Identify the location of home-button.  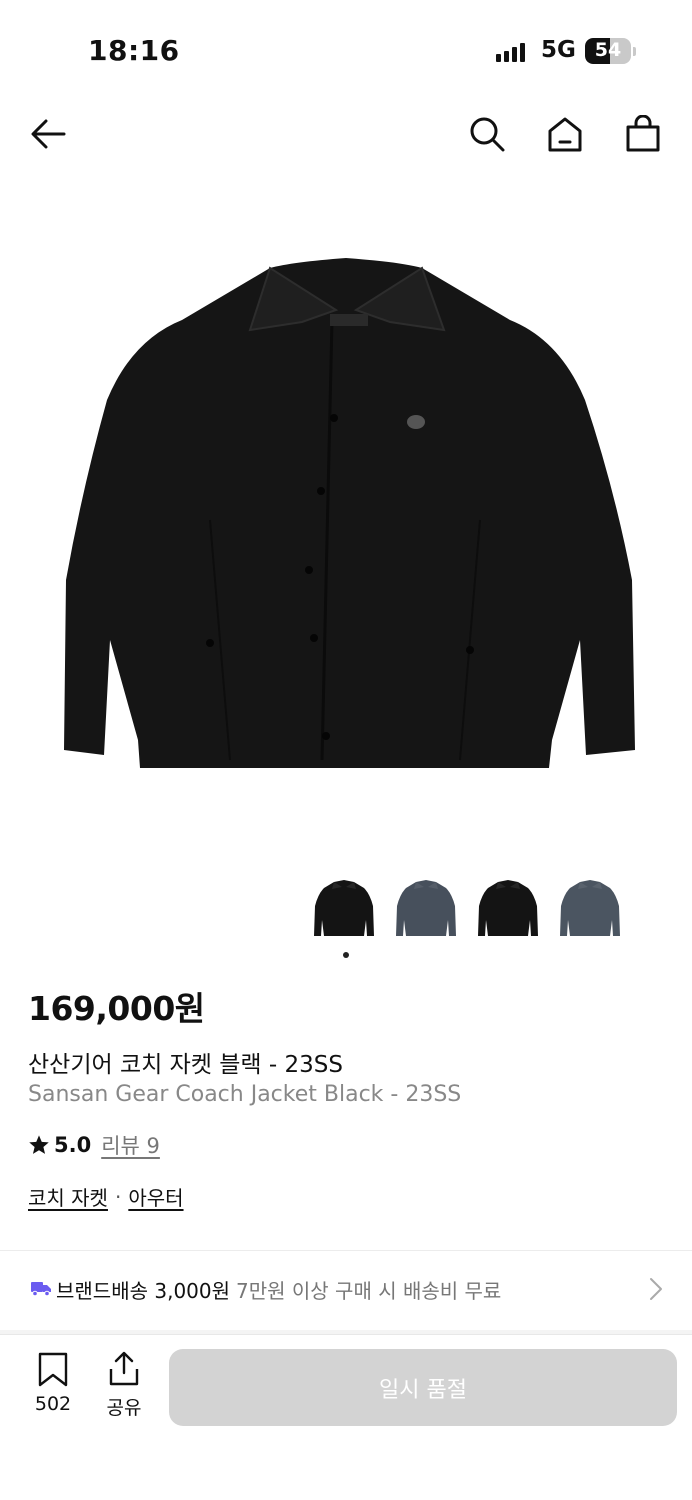
(565, 134).